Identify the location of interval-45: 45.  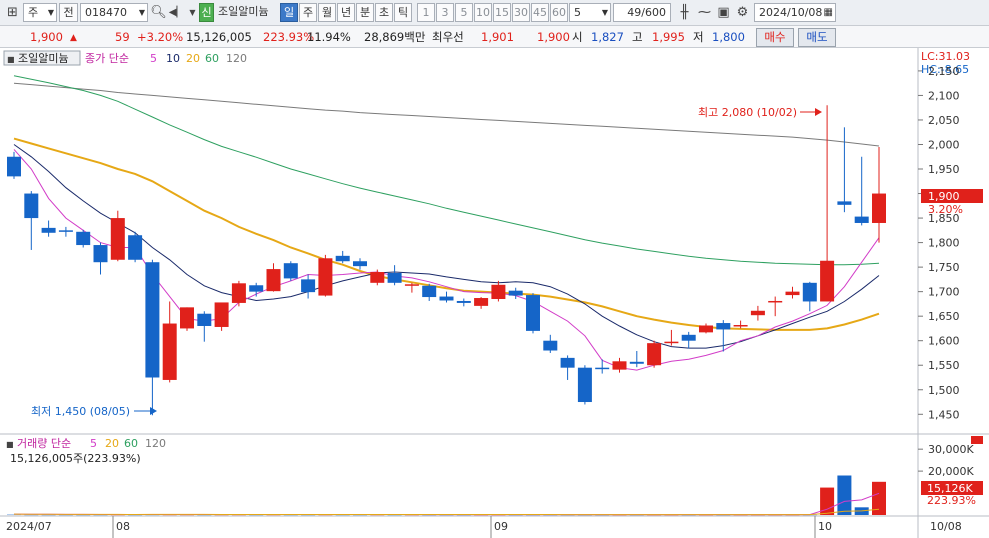
(540, 12).